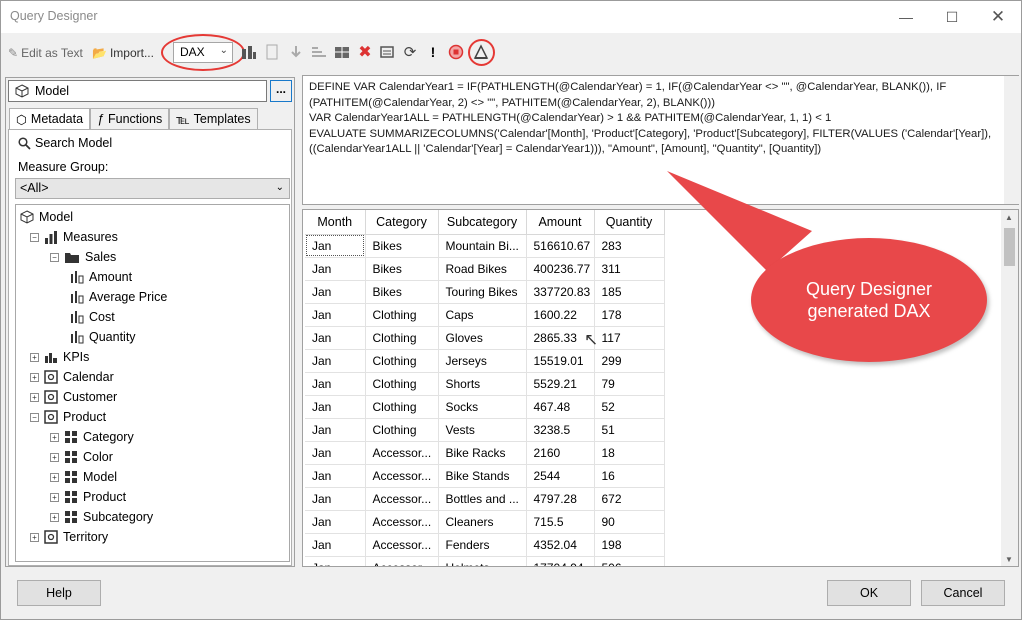 The image size is (1022, 620). I want to click on scroll-thumb, so click(1009, 247).